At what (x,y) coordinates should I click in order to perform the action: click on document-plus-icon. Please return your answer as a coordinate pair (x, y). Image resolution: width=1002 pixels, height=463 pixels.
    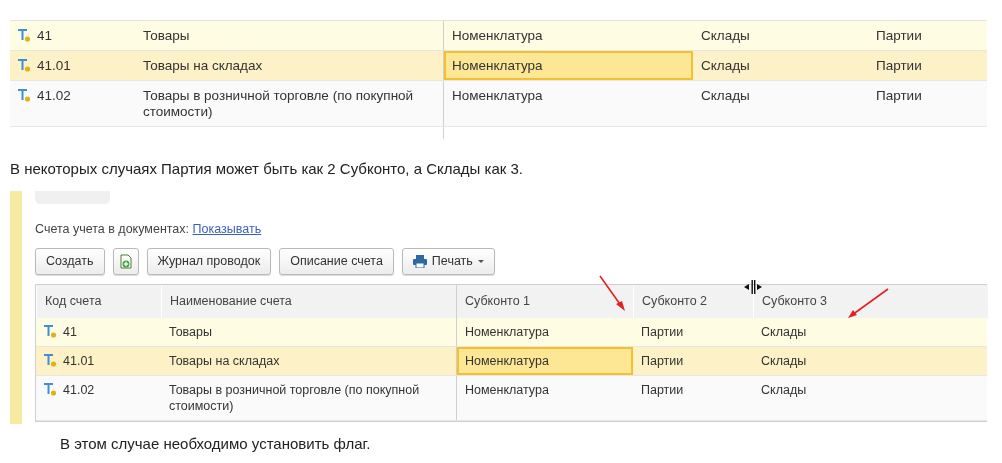
    Looking at the image, I should click on (125, 262).